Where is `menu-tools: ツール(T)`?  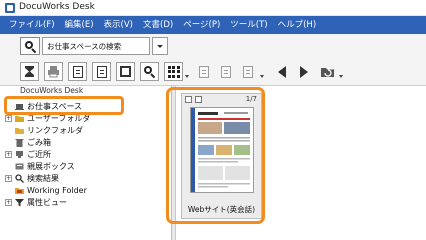 menu-tools: ツール(T) is located at coordinates (248, 25).